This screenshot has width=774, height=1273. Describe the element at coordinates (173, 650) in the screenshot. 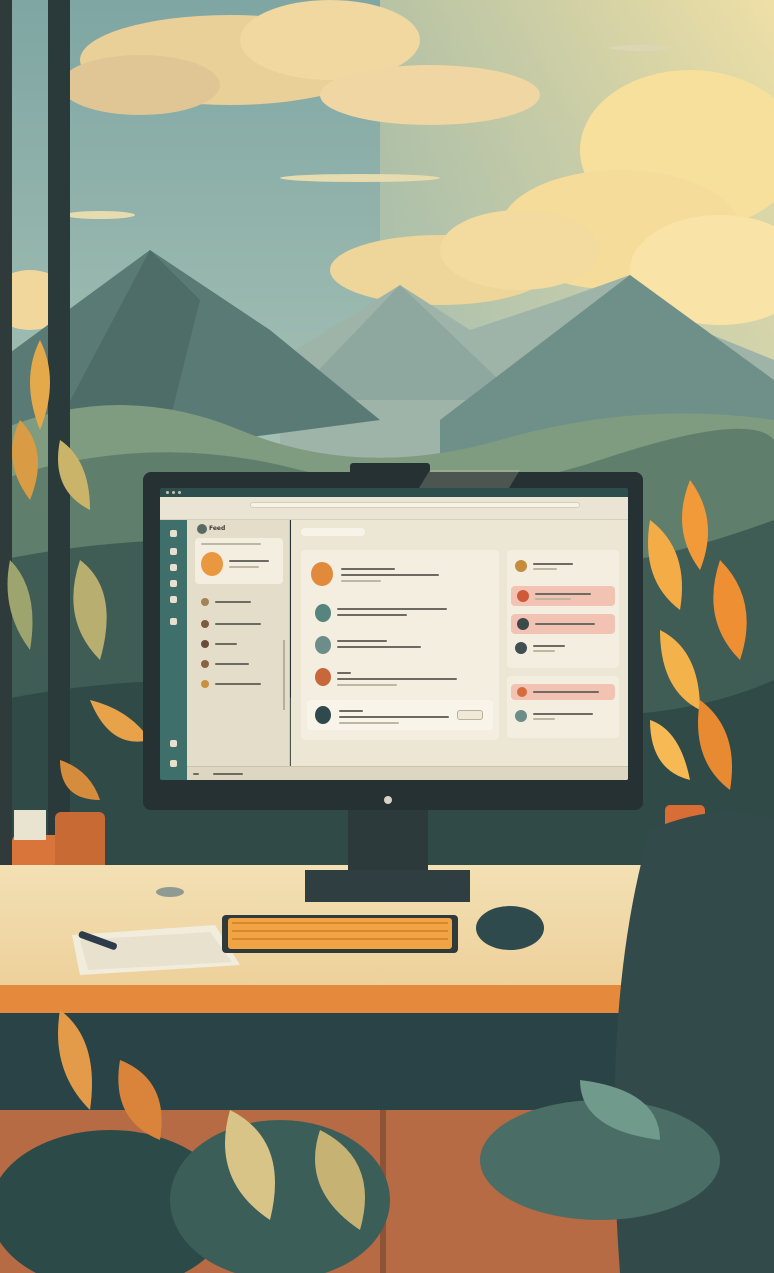

I see `left-rail` at that location.